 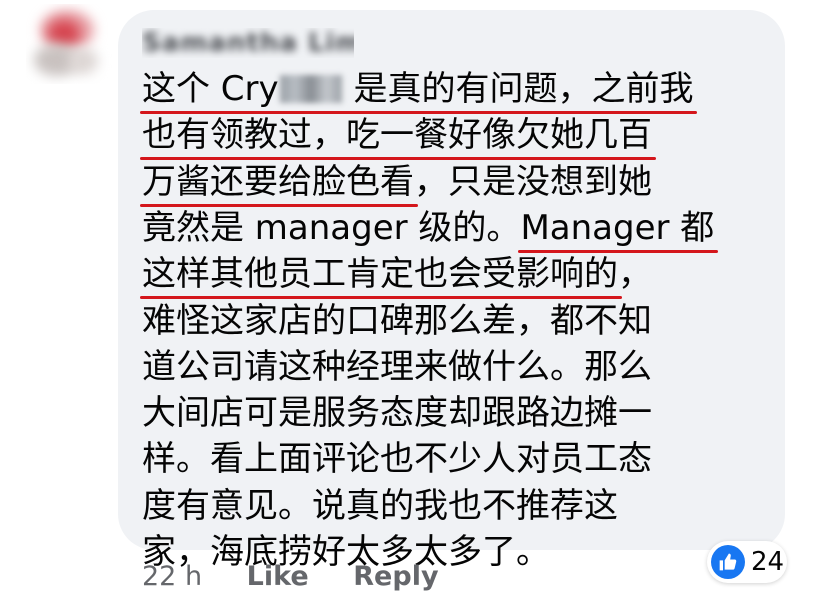 I want to click on underlined-text: 是真的有问题, so click(x=450, y=89).